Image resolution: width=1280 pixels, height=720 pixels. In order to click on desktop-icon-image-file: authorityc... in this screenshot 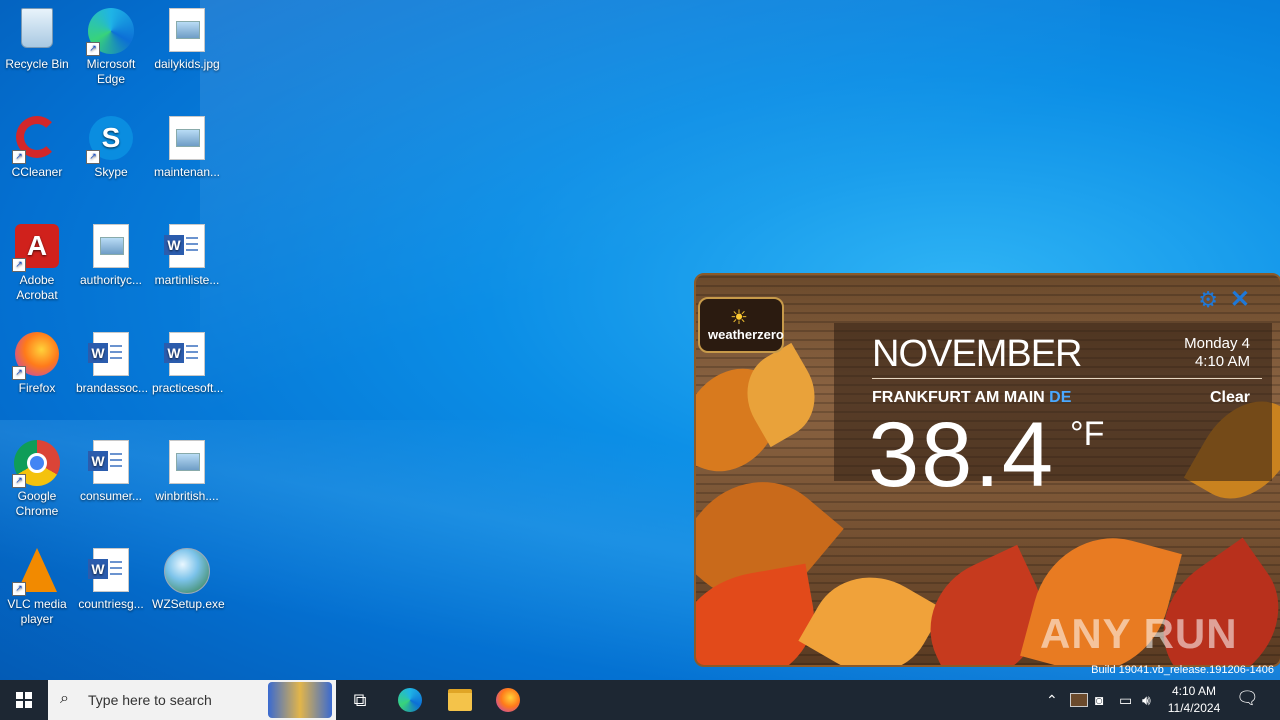, I will do `click(111, 253)`.